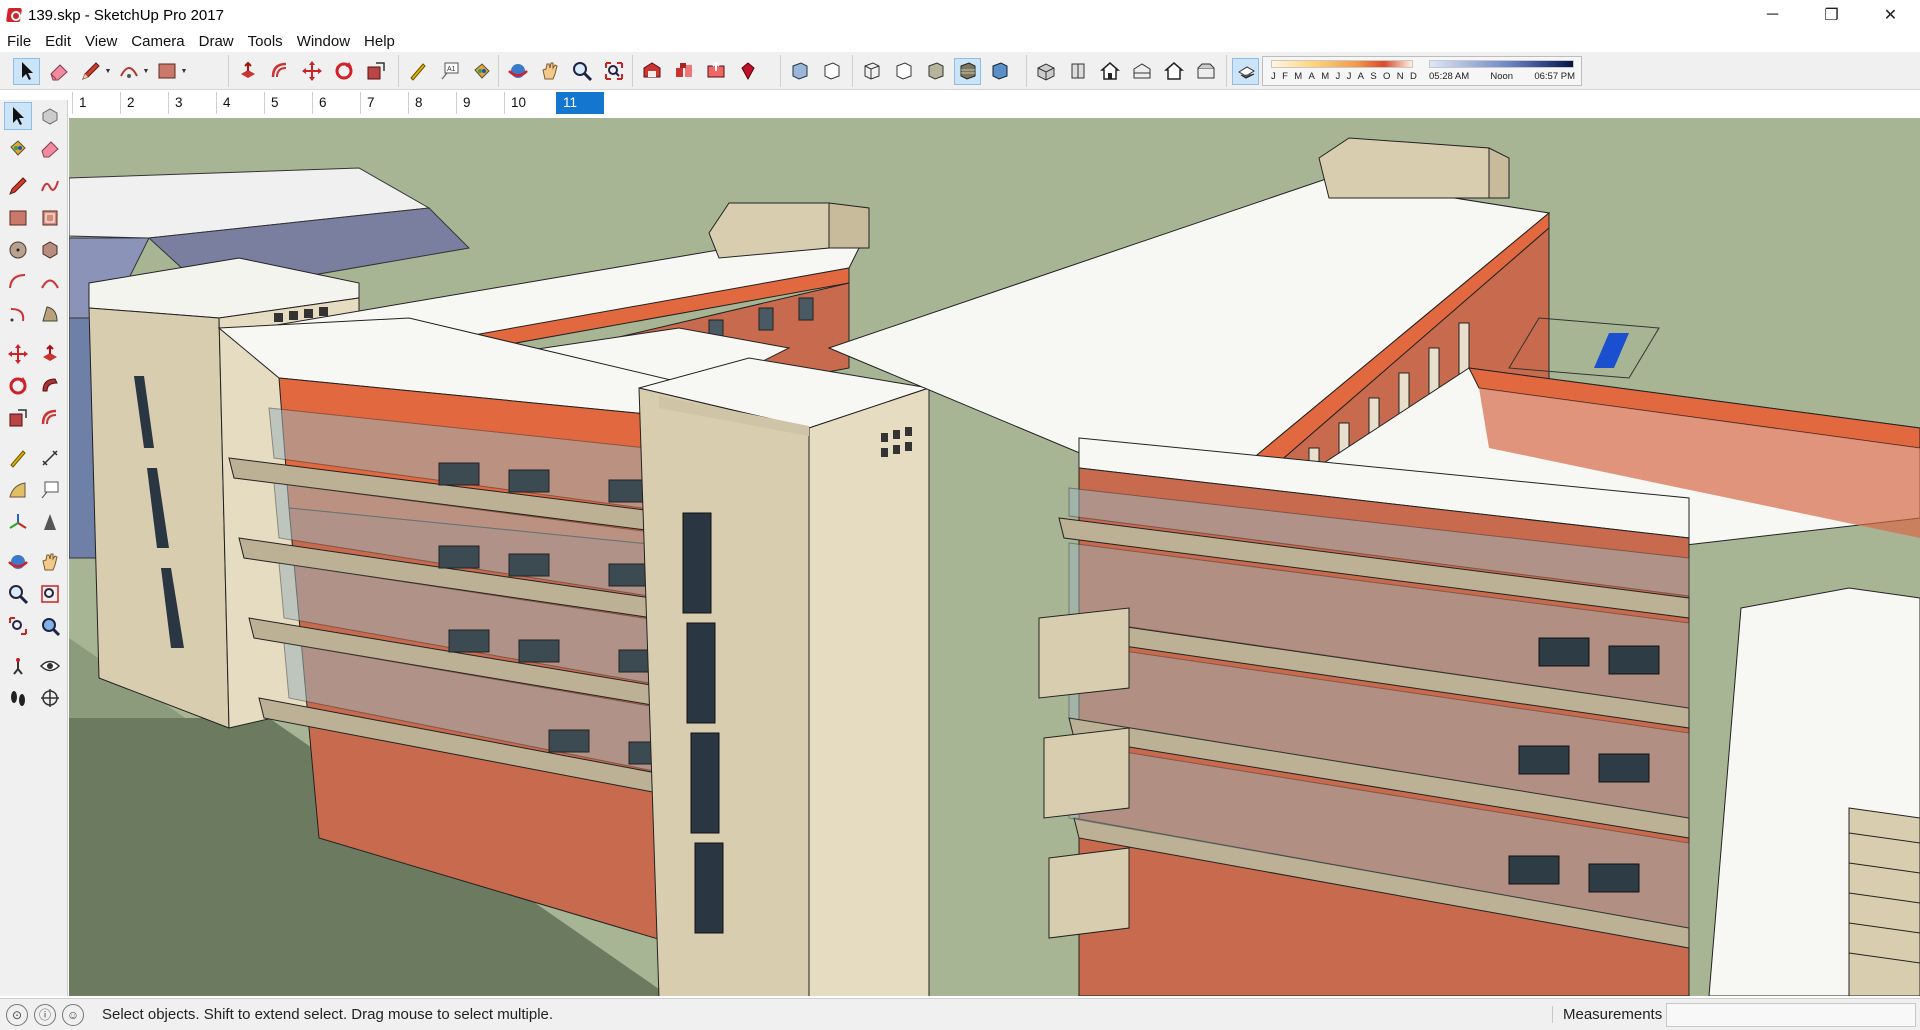  What do you see at coordinates (871, 71) in the screenshot?
I see `wireframe-style-button` at bounding box center [871, 71].